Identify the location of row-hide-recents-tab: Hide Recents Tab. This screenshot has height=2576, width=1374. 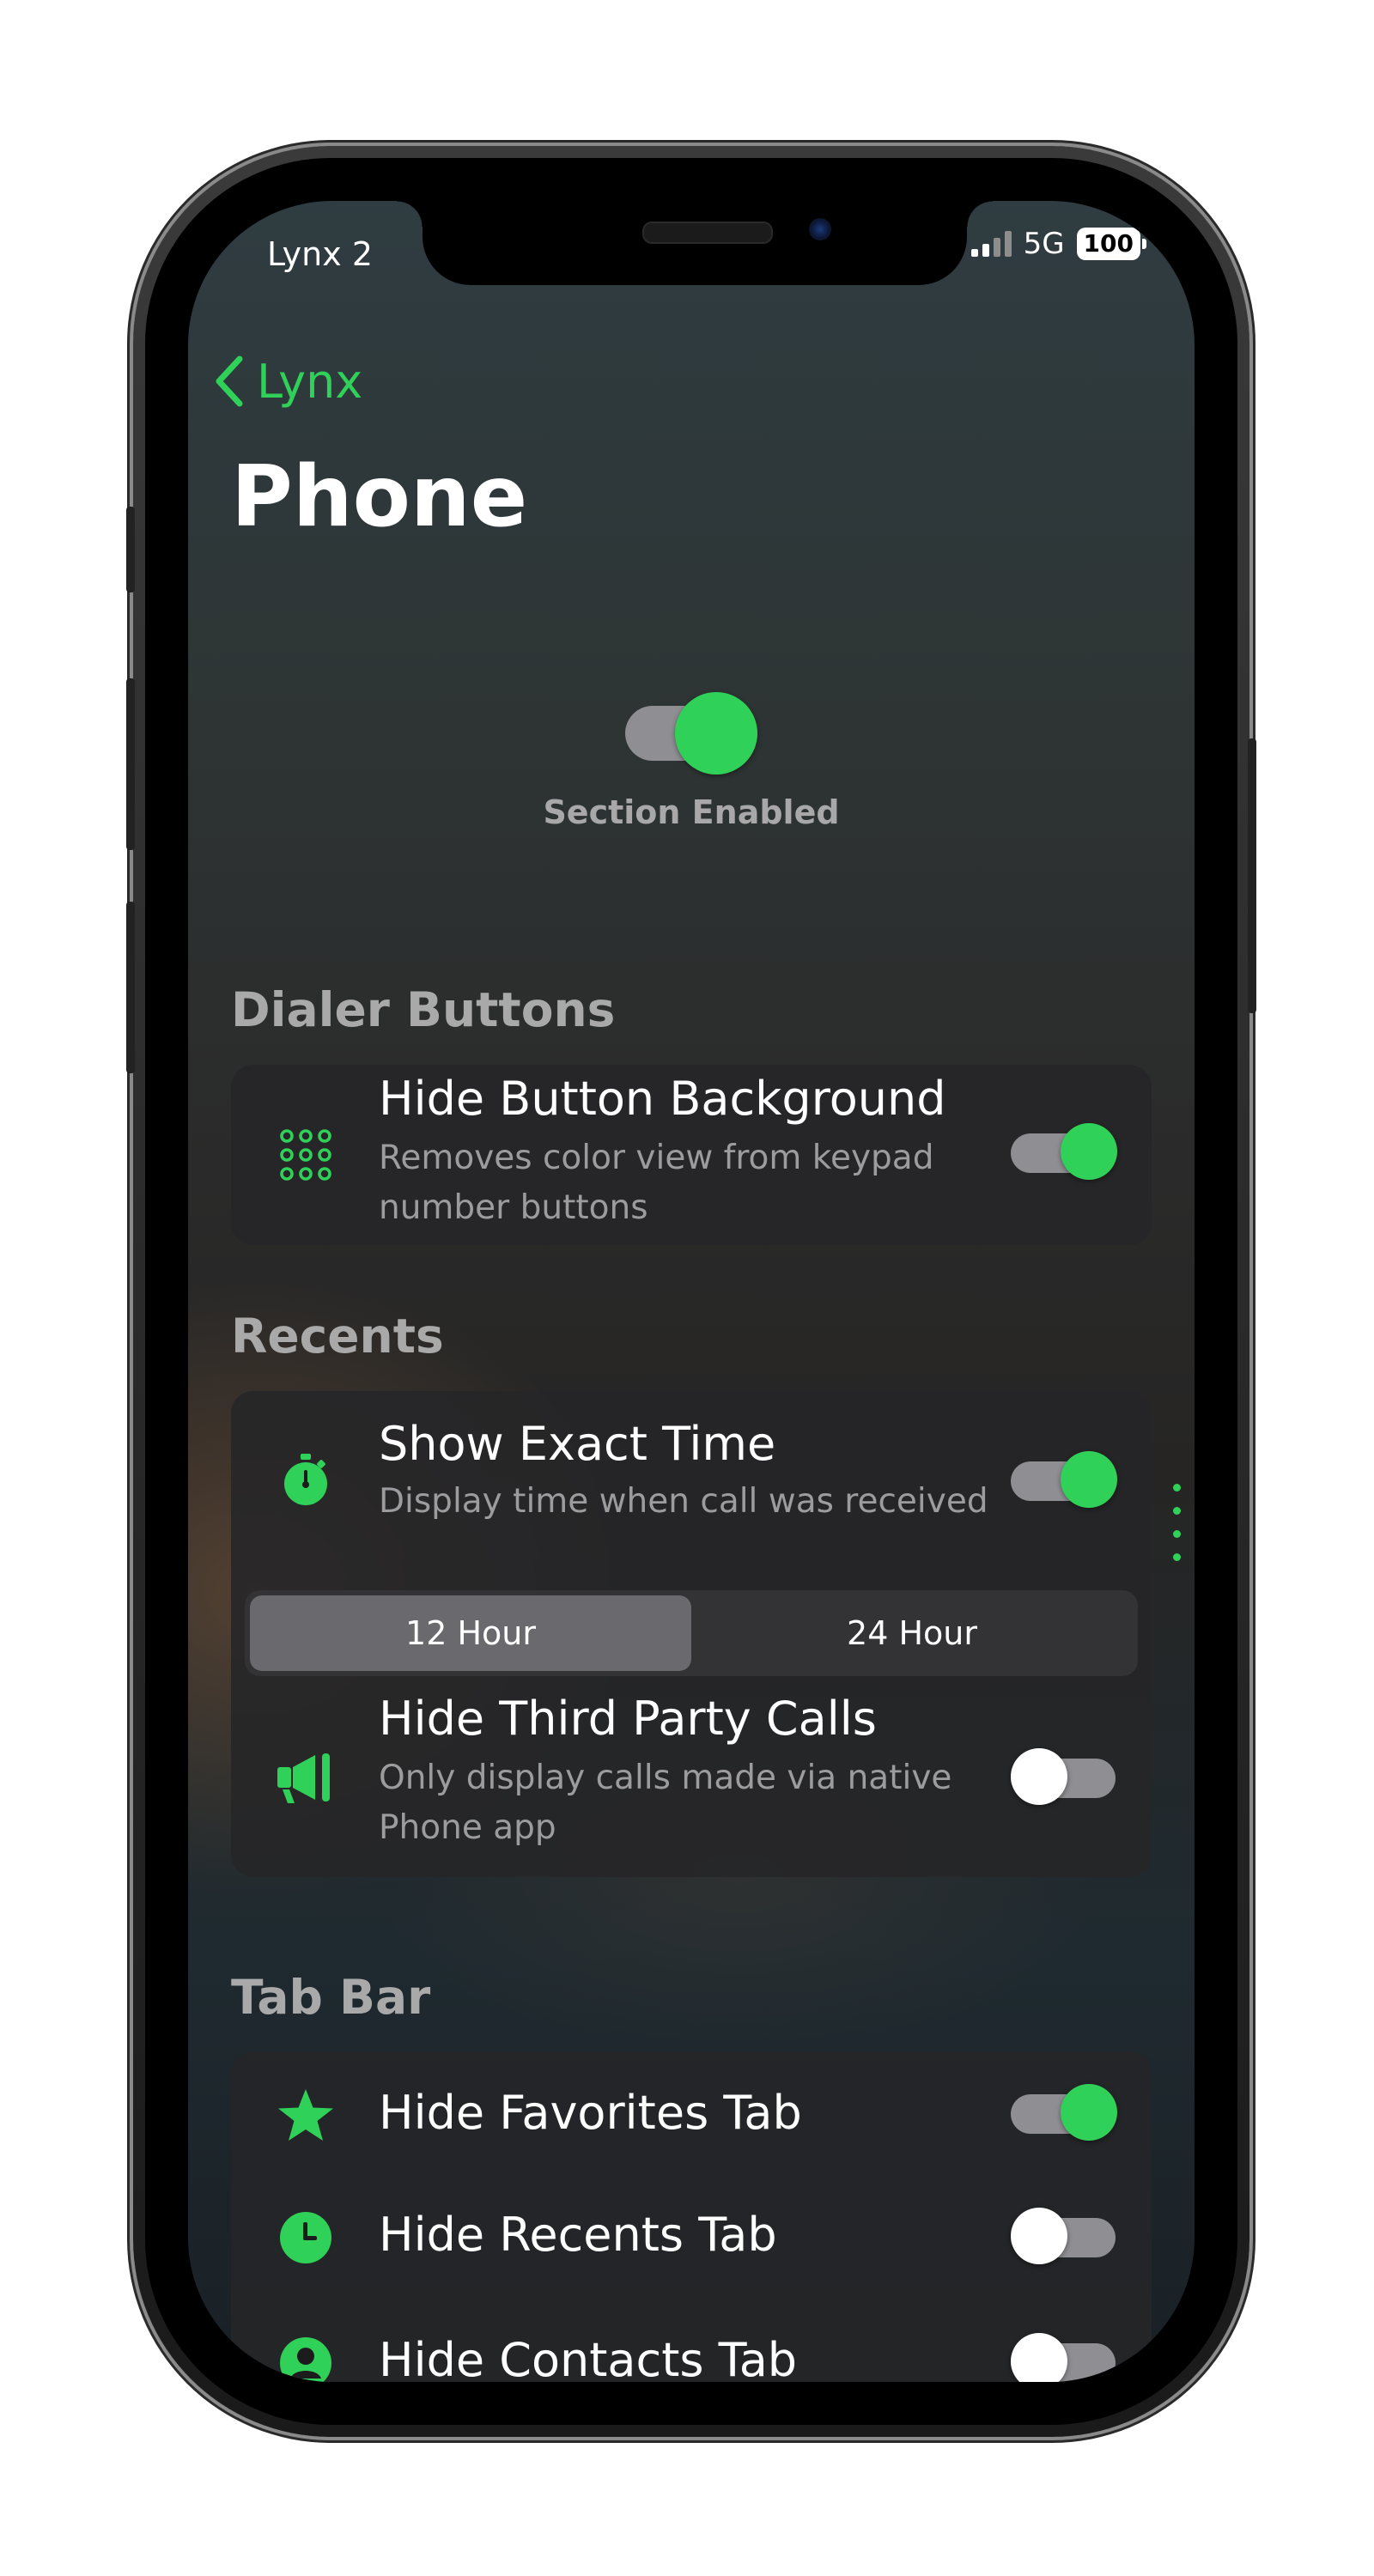
(691, 2244).